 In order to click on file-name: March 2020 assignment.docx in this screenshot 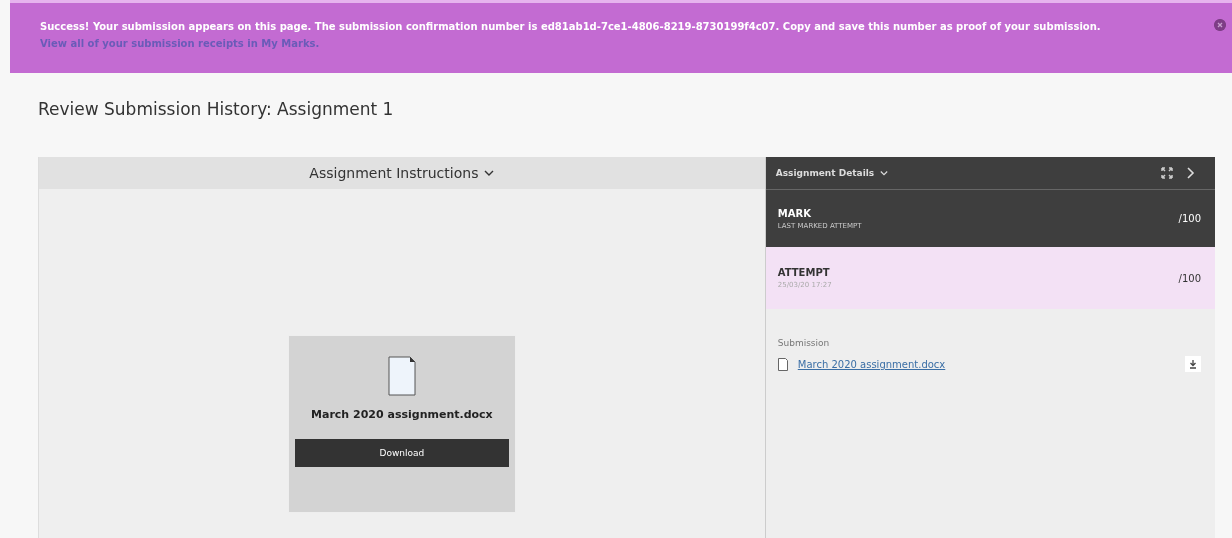, I will do `click(402, 414)`.